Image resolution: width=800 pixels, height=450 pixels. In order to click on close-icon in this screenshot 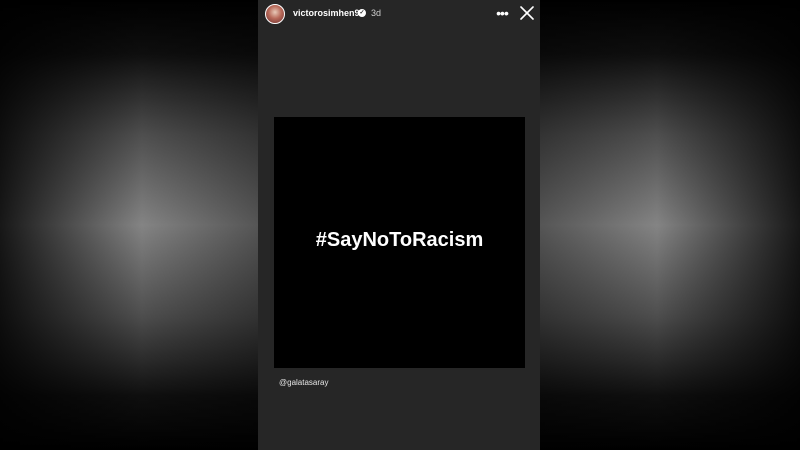, I will do `click(527, 13)`.